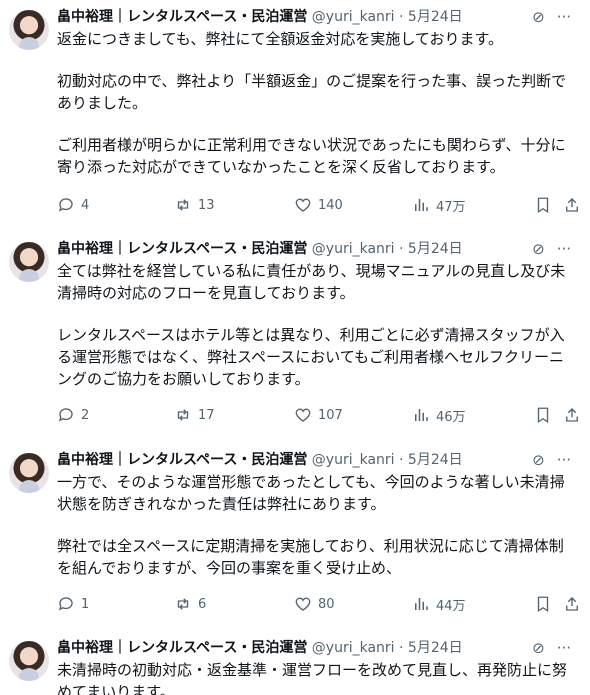  I want to click on retweet-button: 17, so click(194, 415).